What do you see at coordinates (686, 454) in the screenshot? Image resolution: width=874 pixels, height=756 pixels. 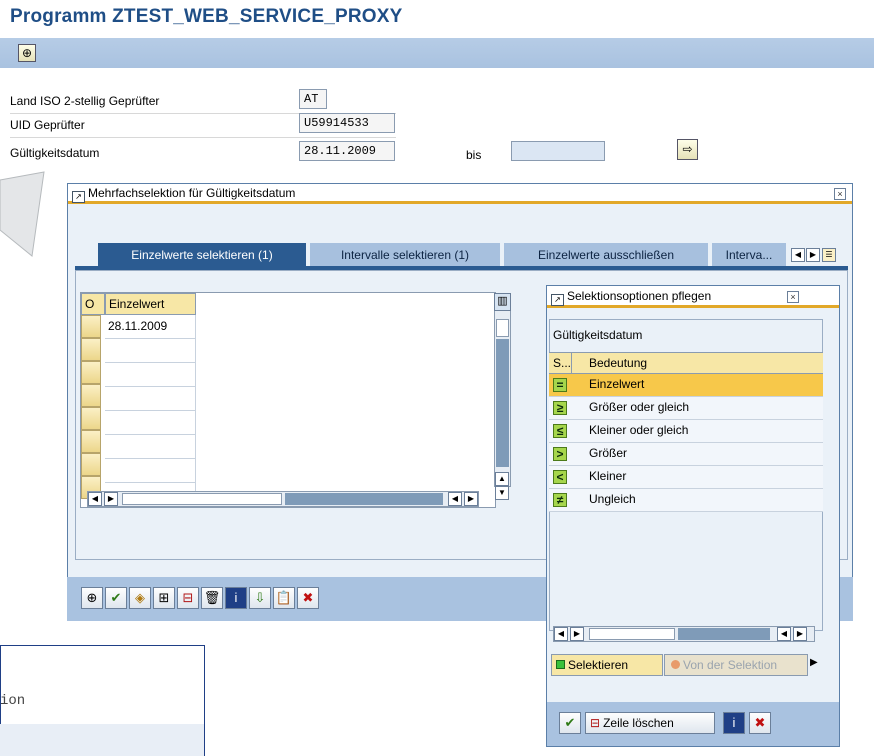 I see `option-row-groesser: > Größer` at bounding box center [686, 454].